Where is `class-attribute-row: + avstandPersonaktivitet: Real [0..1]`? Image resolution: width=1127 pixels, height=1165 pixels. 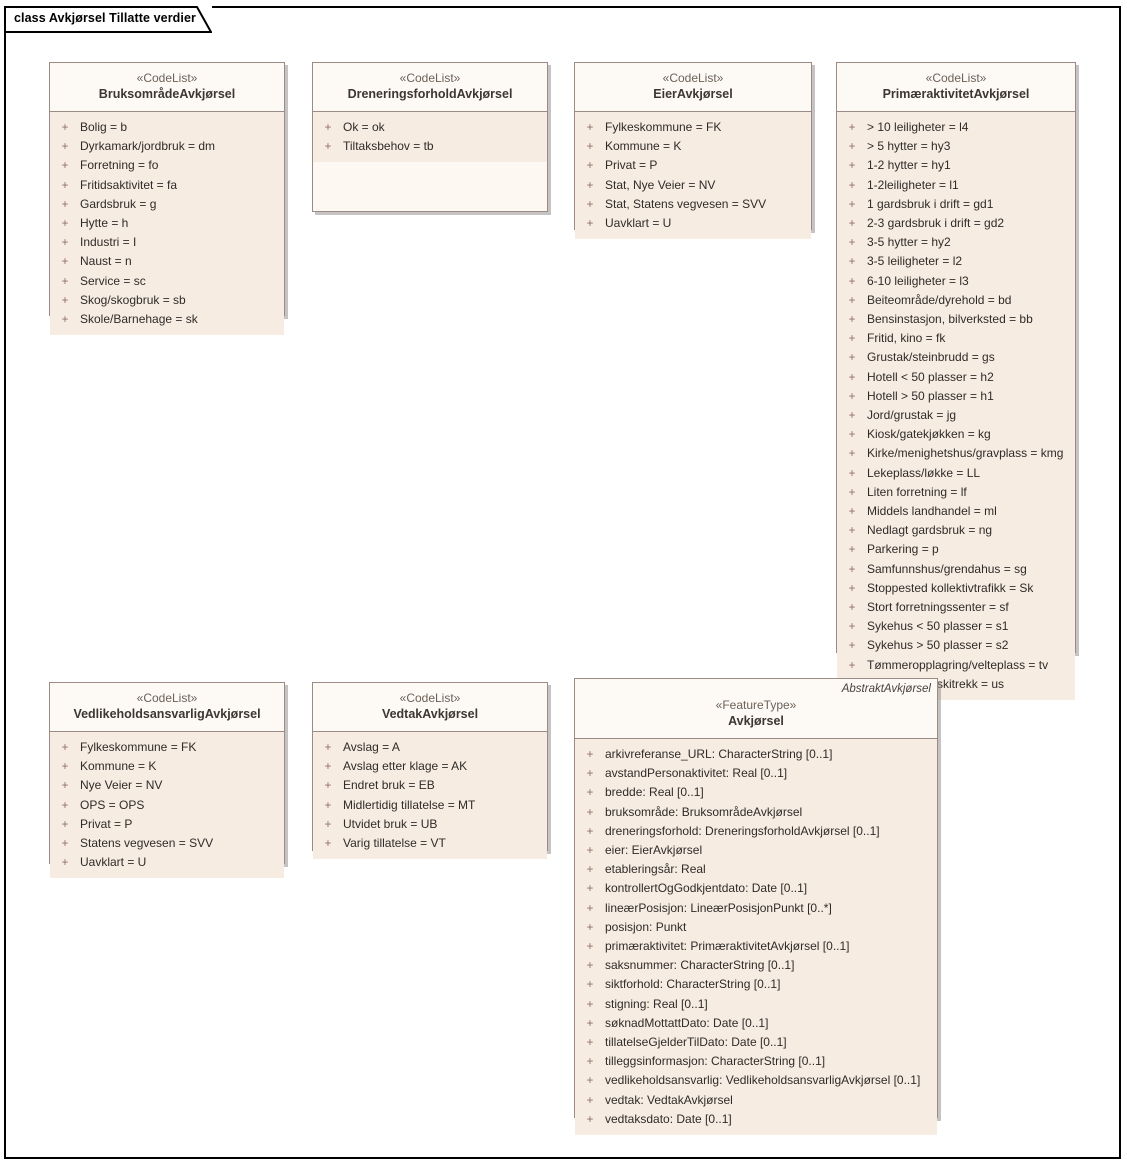
class-attribute-row: + avstandPersonaktivitet: Real [0..1] is located at coordinates (756, 773).